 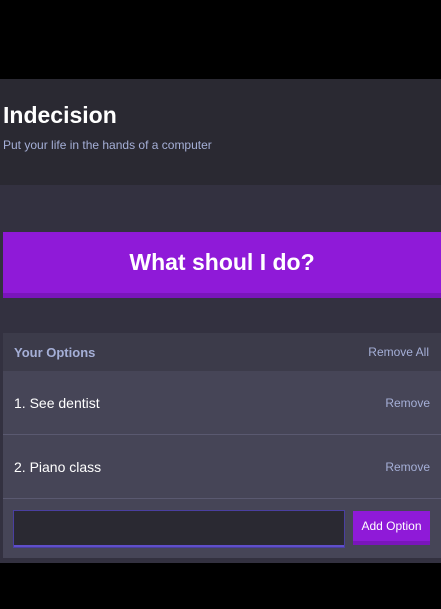 What do you see at coordinates (222, 265) in the screenshot?
I see `what-should-i-do-button: What shoul I do?` at bounding box center [222, 265].